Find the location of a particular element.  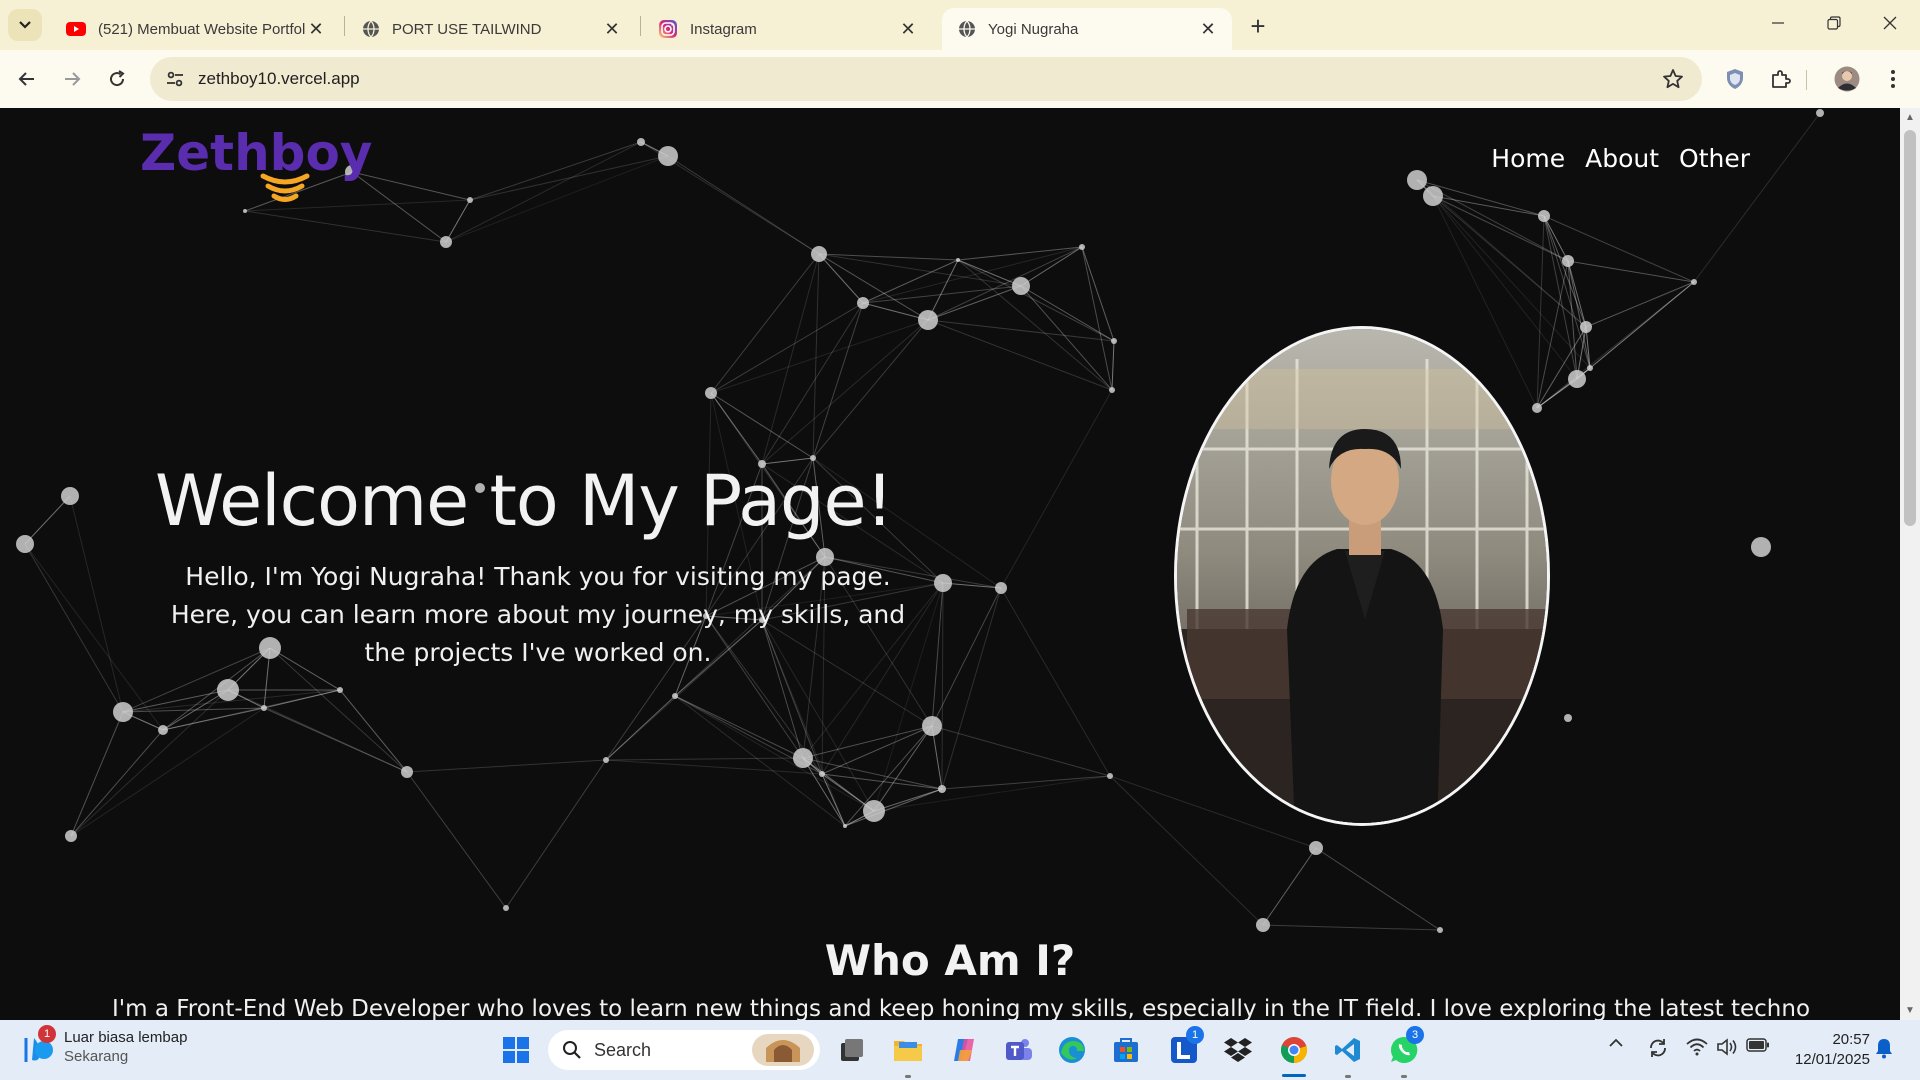

back-button is located at coordinates (27, 79).